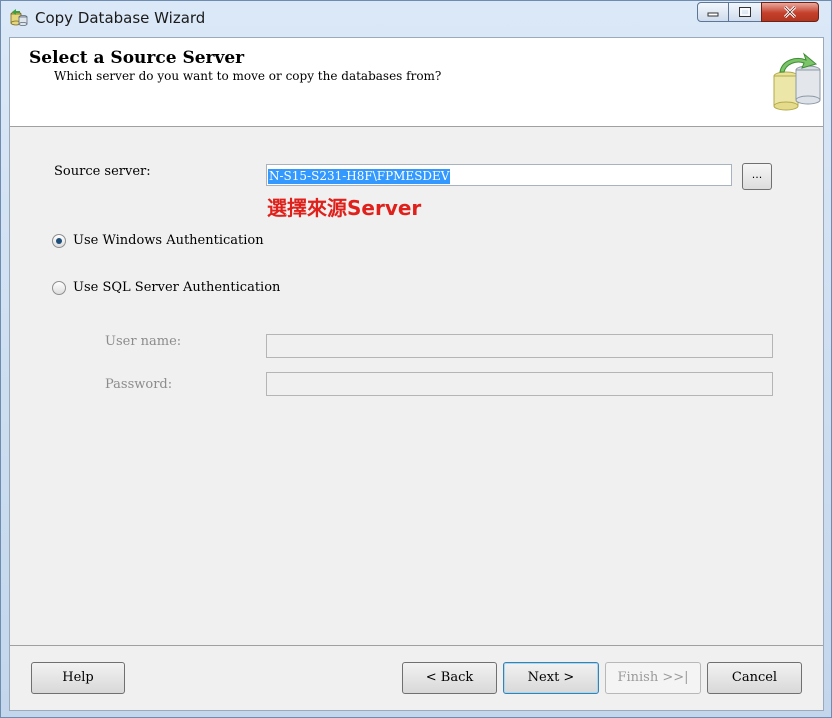 This screenshot has width=832, height=718. What do you see at coordinates (754, 678) in the screenshot?
I see `cancel-button: Cancel` at bounding box center [754, 678].